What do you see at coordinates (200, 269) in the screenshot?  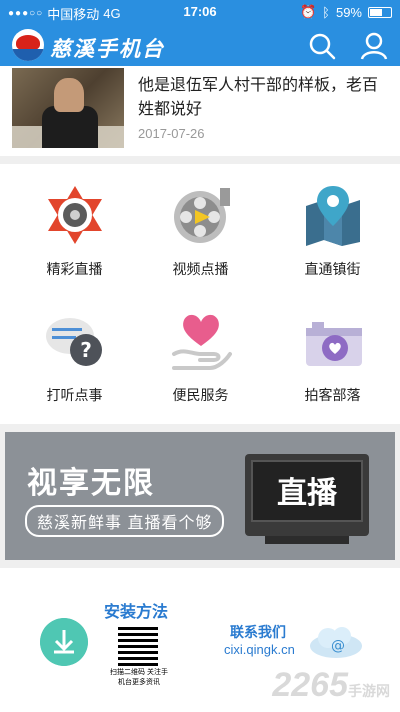 I see `grid-label: 视频点播` at bounding box center [200, 269].